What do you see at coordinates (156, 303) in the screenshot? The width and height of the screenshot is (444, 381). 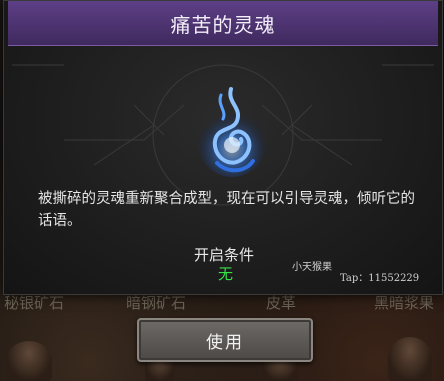 I see `bg-item-dark-steel-ore: 暗钢矿石` at bounding box center [156, 303].